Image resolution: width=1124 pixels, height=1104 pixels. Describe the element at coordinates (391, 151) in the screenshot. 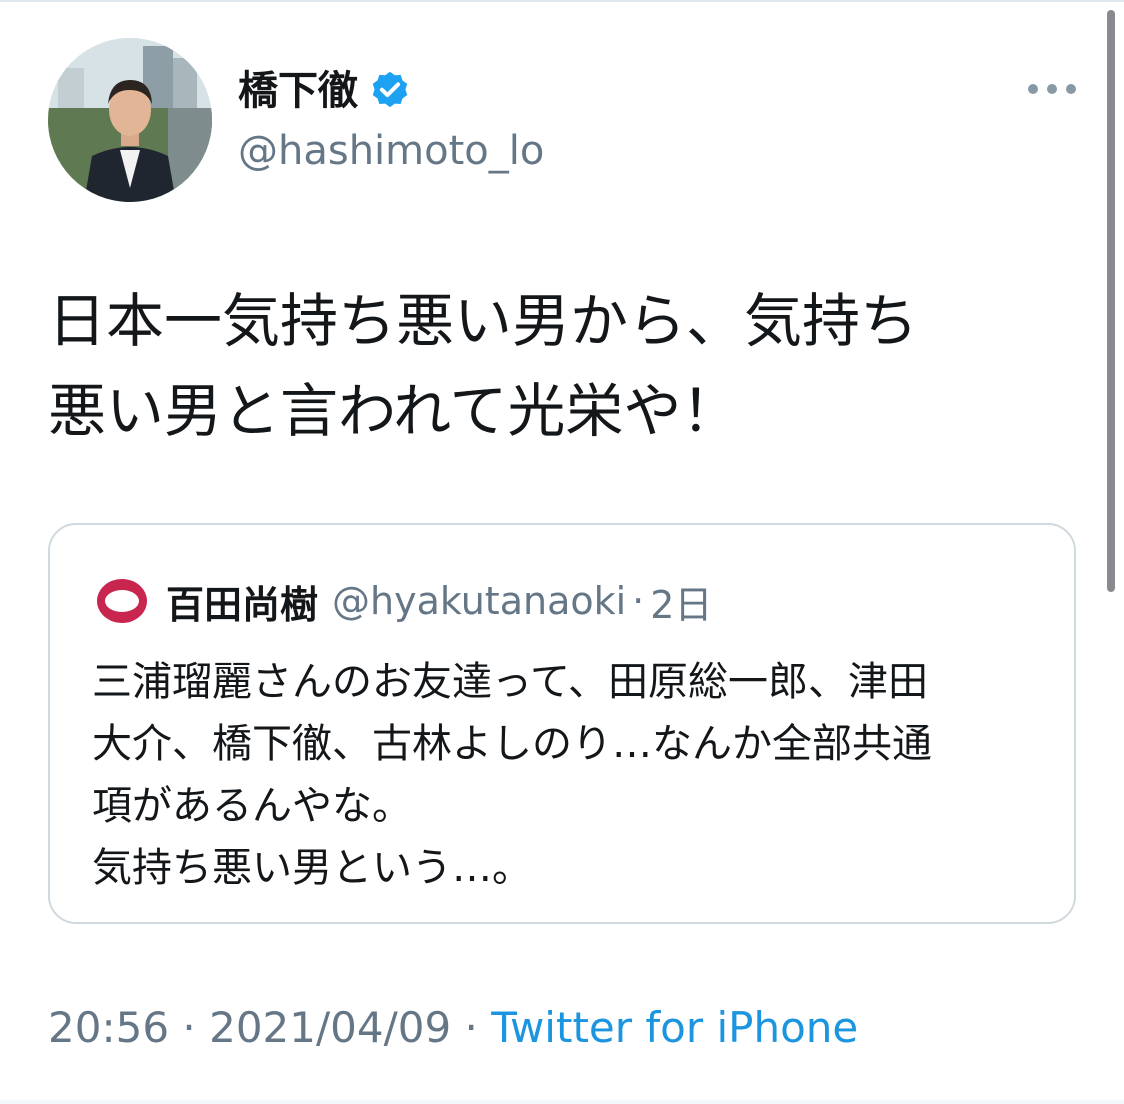

I see `author-handle: @hashimoto_lo` at that location.